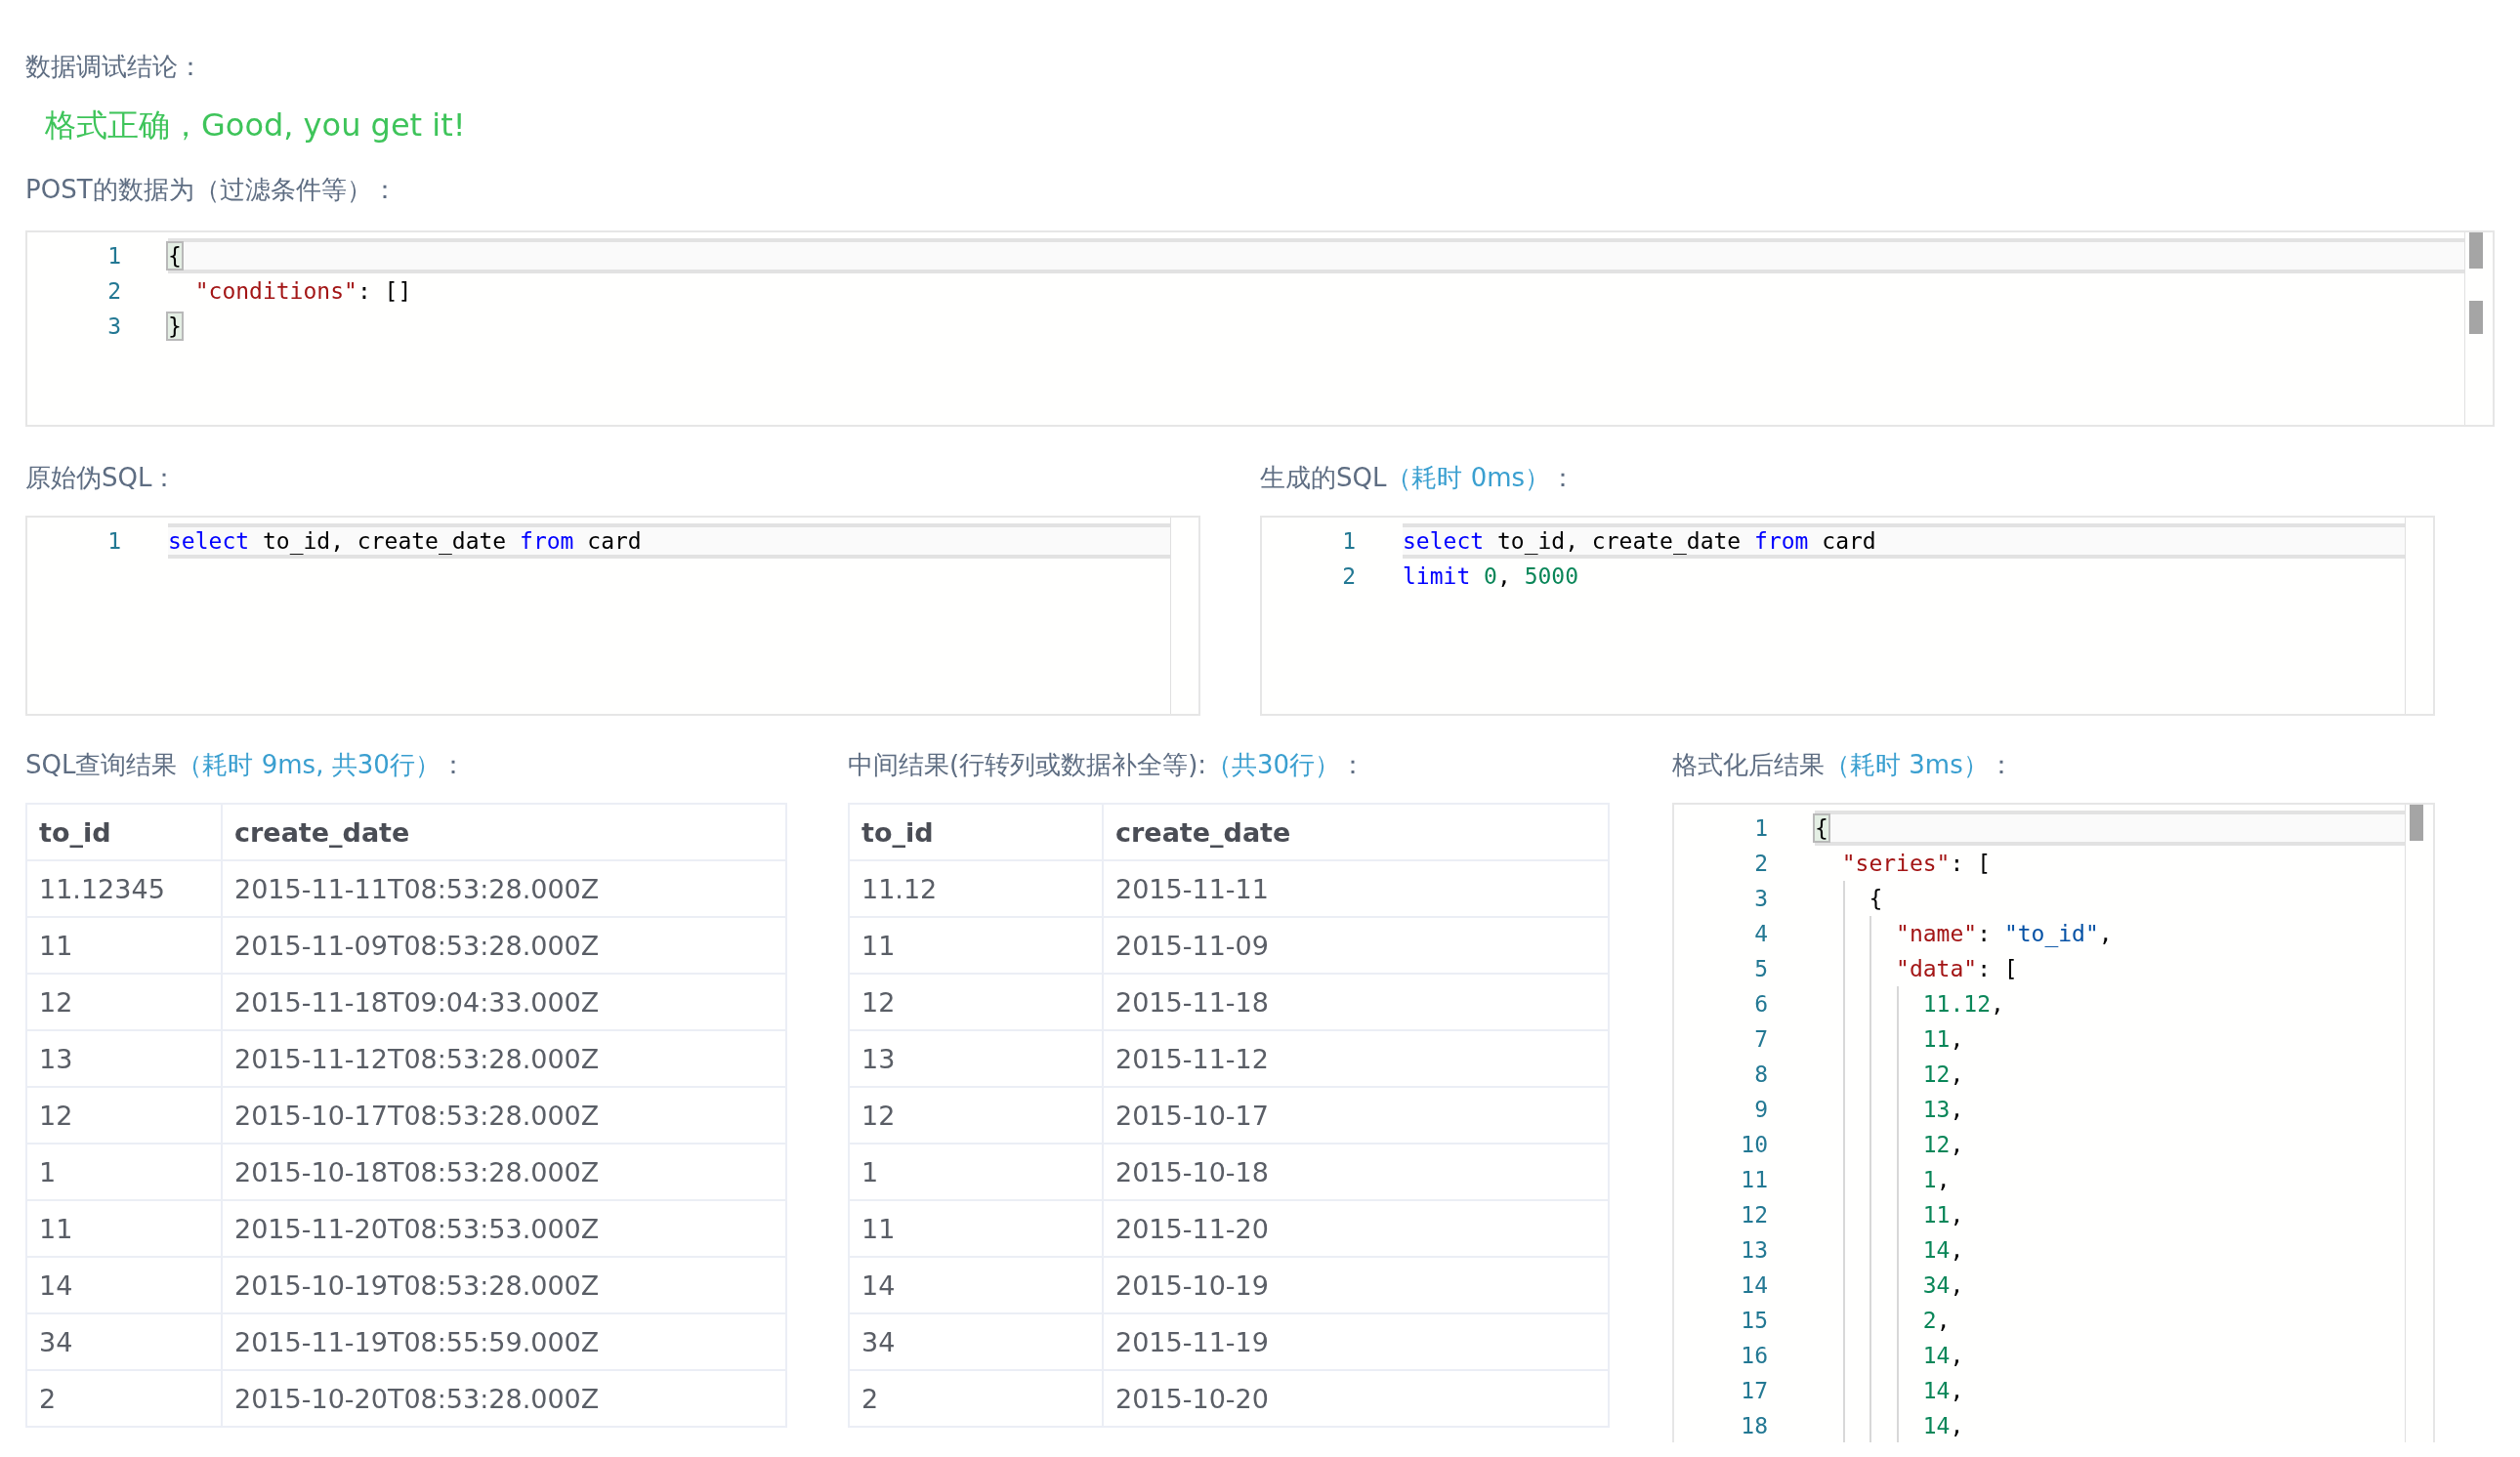 The height and width of the screenshot is (1457, 2520). What do you see at coordinates (1754, 1144) in the screenshot?
I see `line-number: 10` at bounding box center [1754, 1144].